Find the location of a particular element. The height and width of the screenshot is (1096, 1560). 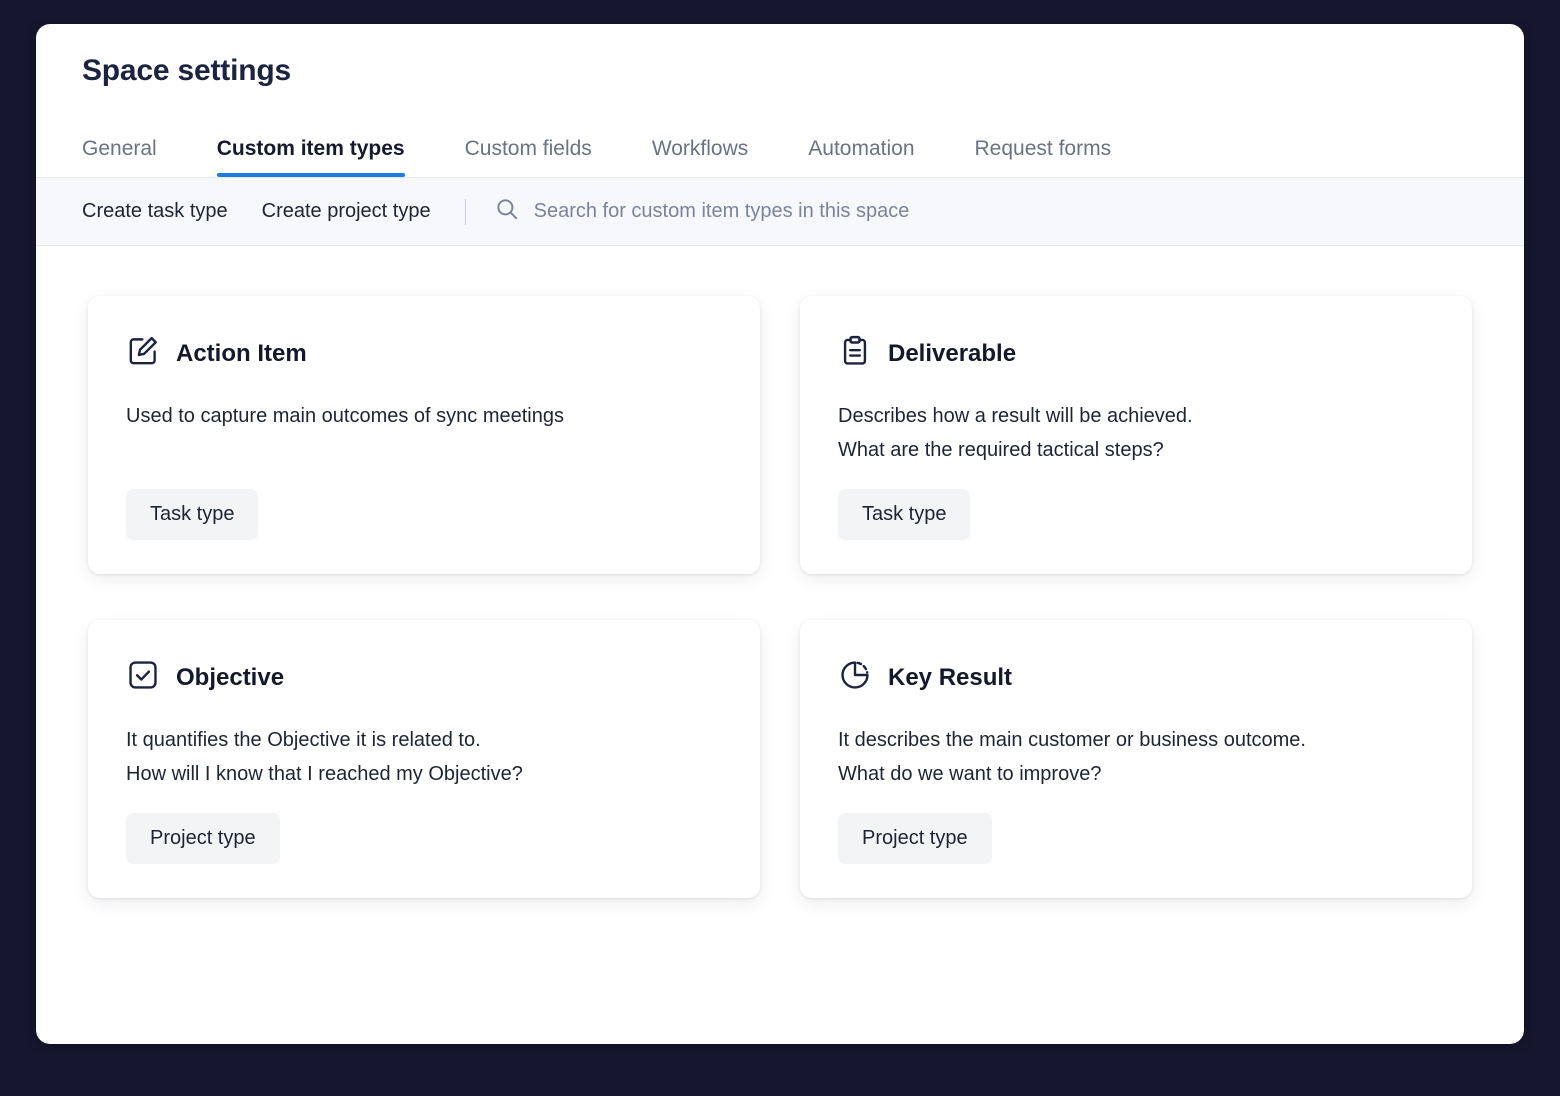

tab-automation: Automation is located at coordinates (861, 157).